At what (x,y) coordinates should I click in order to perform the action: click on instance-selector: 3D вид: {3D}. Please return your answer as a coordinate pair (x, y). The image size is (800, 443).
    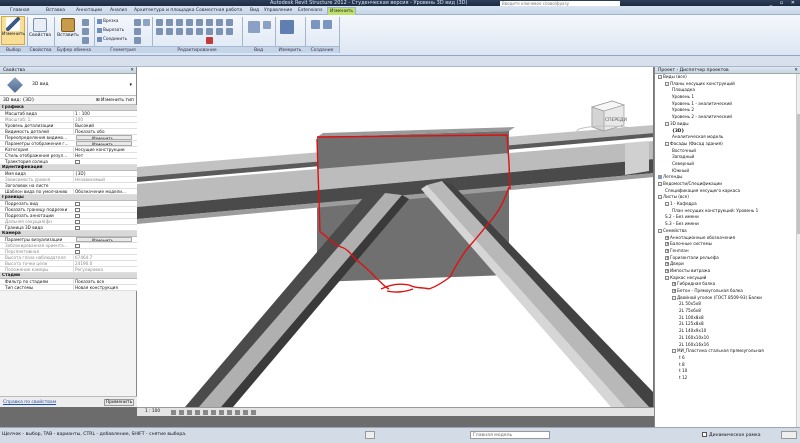
    Looking at the image, I should click on (43, 100).